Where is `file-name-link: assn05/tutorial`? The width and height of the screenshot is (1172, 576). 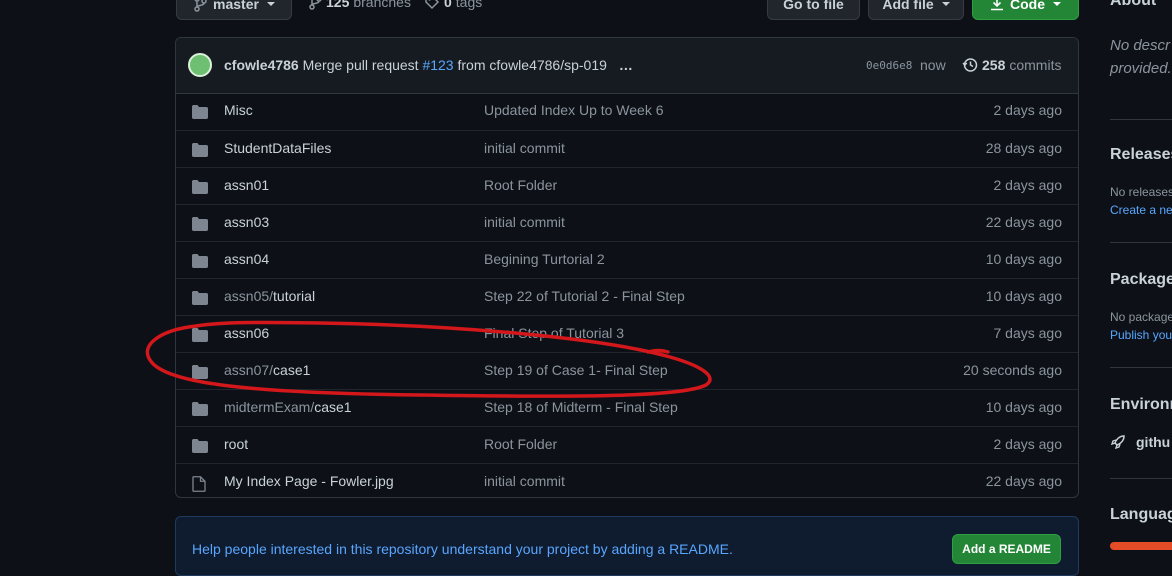
file-name-link: assn05/tutorial is located at coordinates (269, 296).